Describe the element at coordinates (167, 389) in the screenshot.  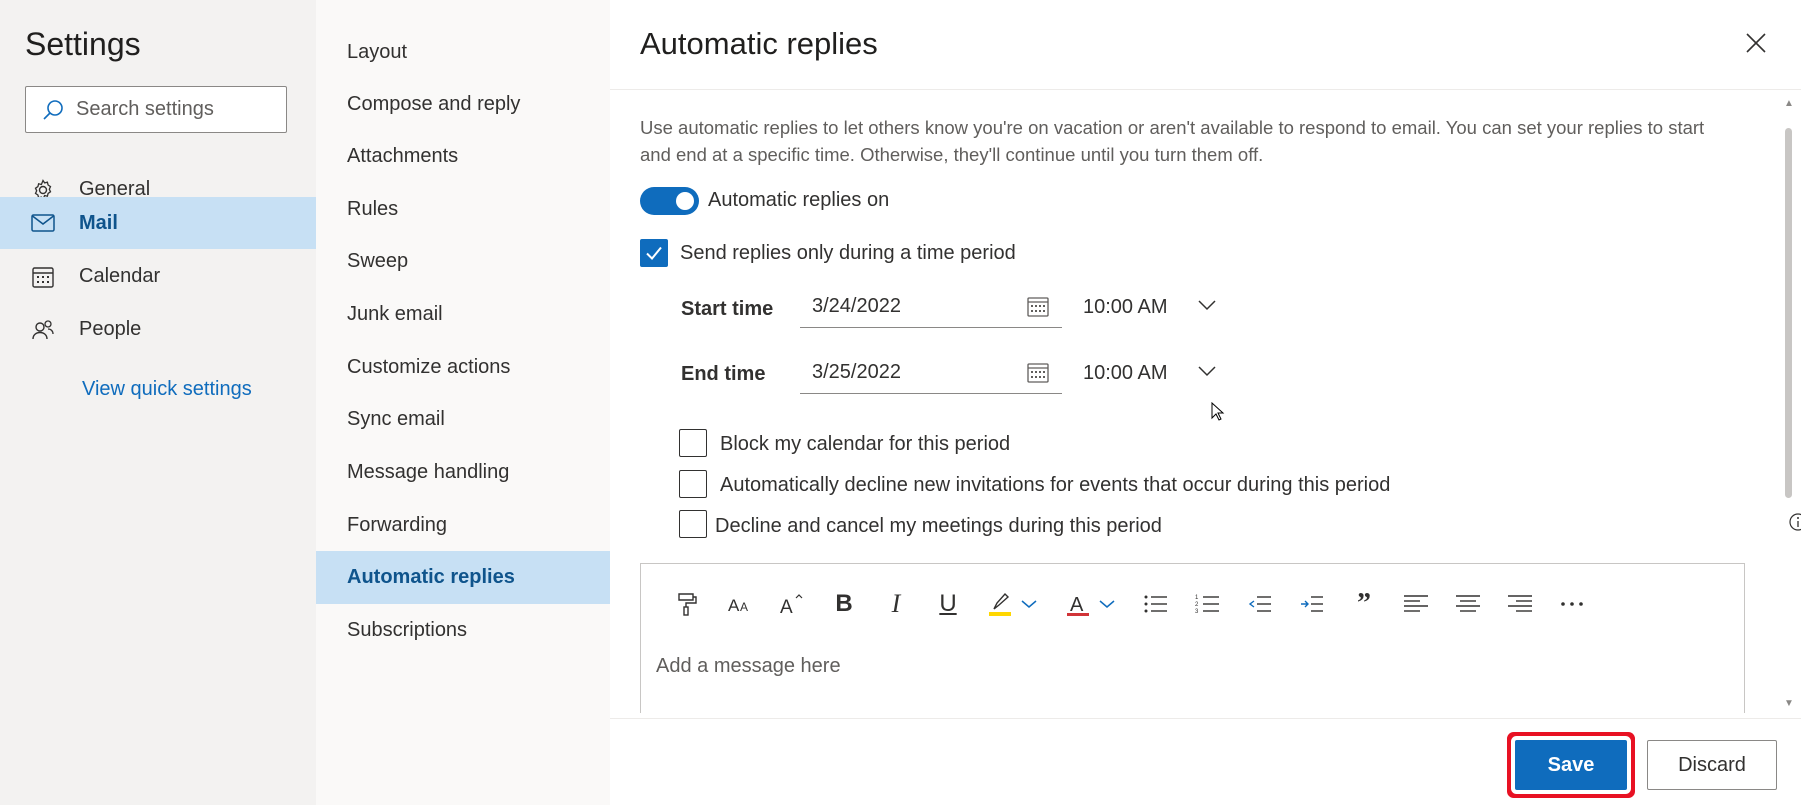
I see `view-quick-settings-link: View quick settings` at that location.